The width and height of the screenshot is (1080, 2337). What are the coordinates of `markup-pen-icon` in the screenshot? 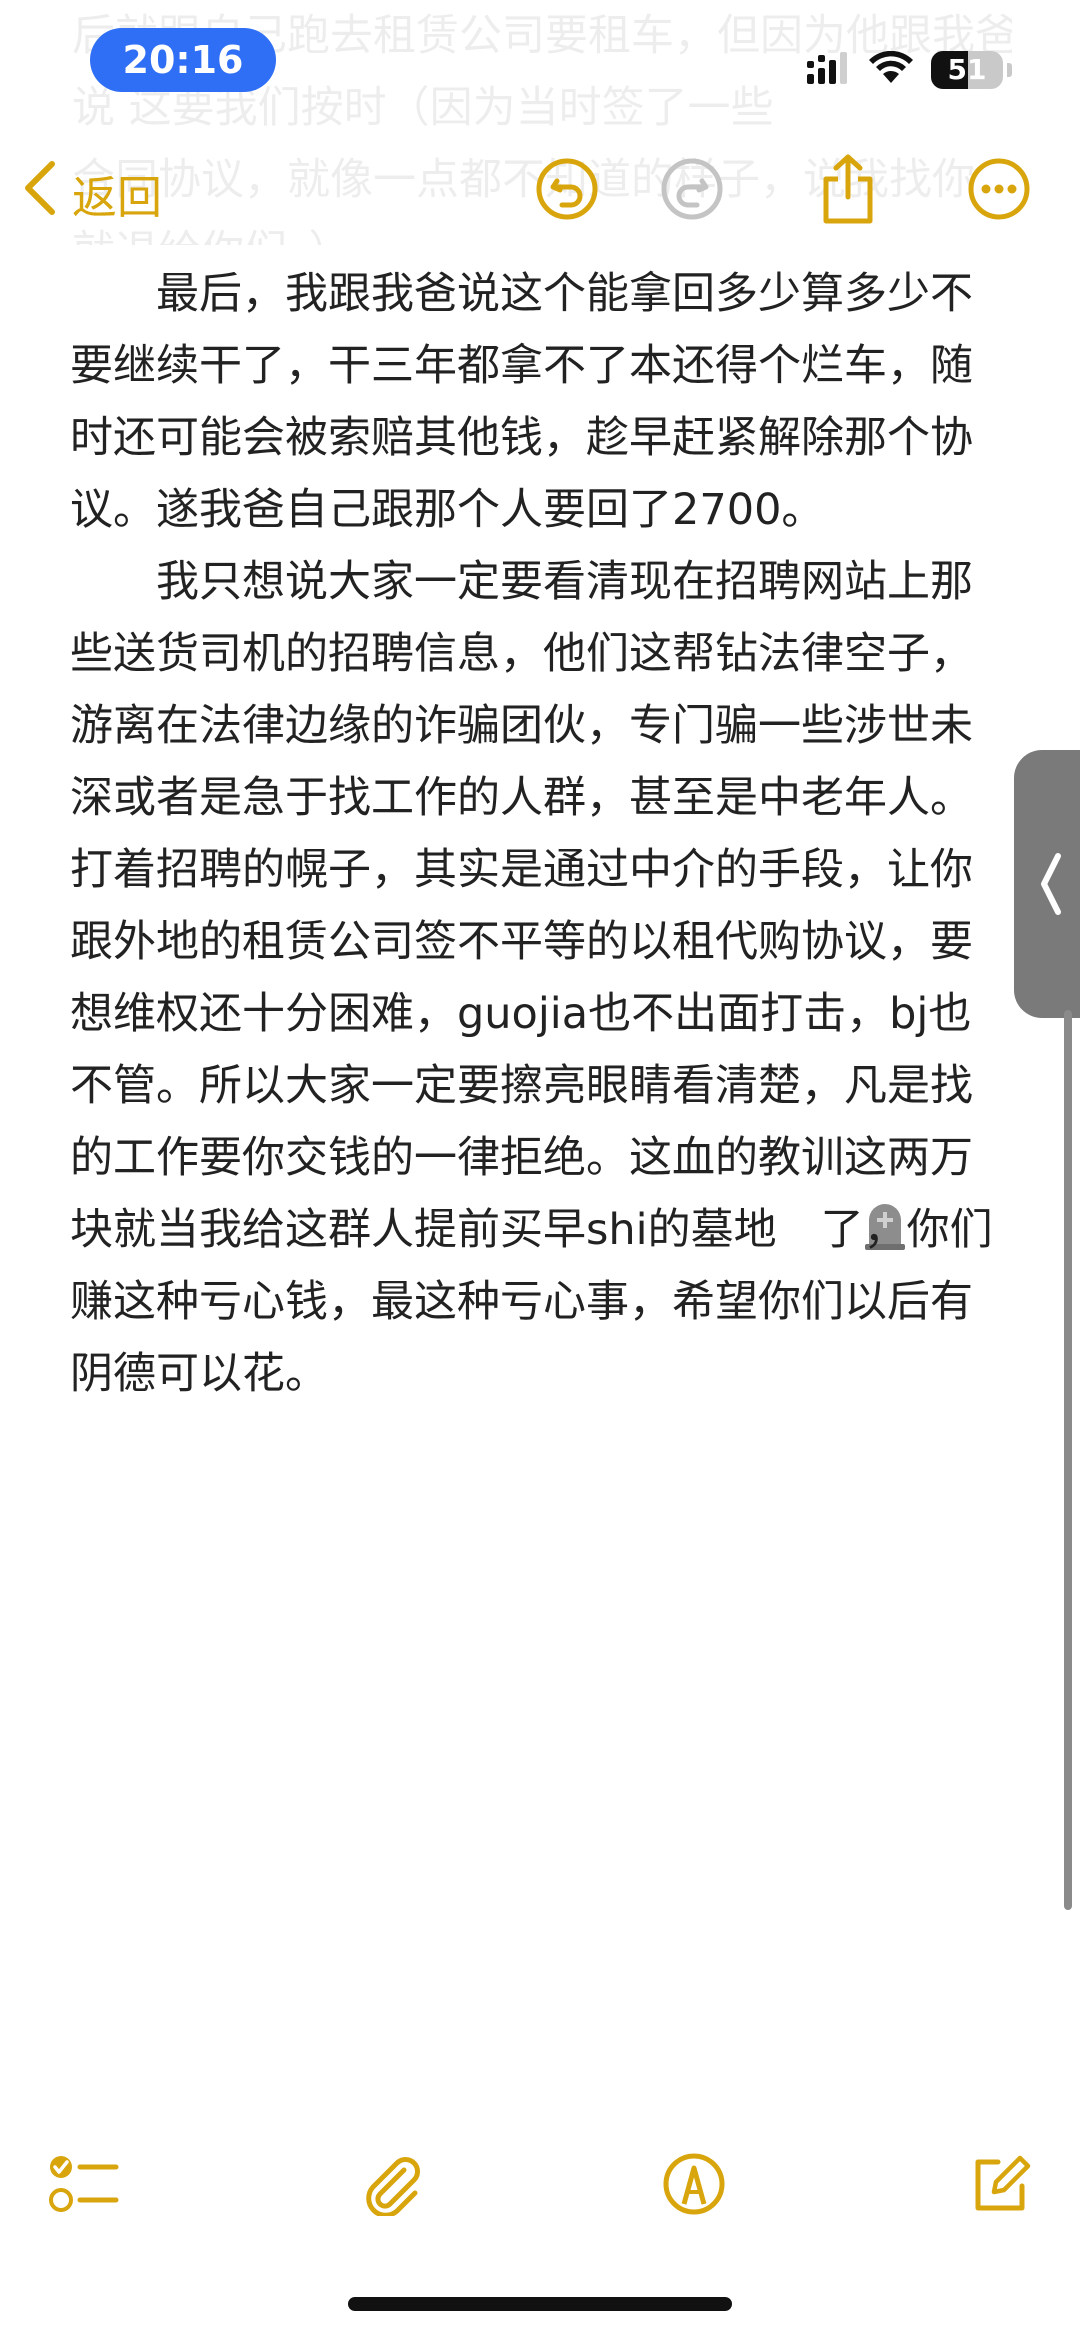 It's located at (694, 2186).